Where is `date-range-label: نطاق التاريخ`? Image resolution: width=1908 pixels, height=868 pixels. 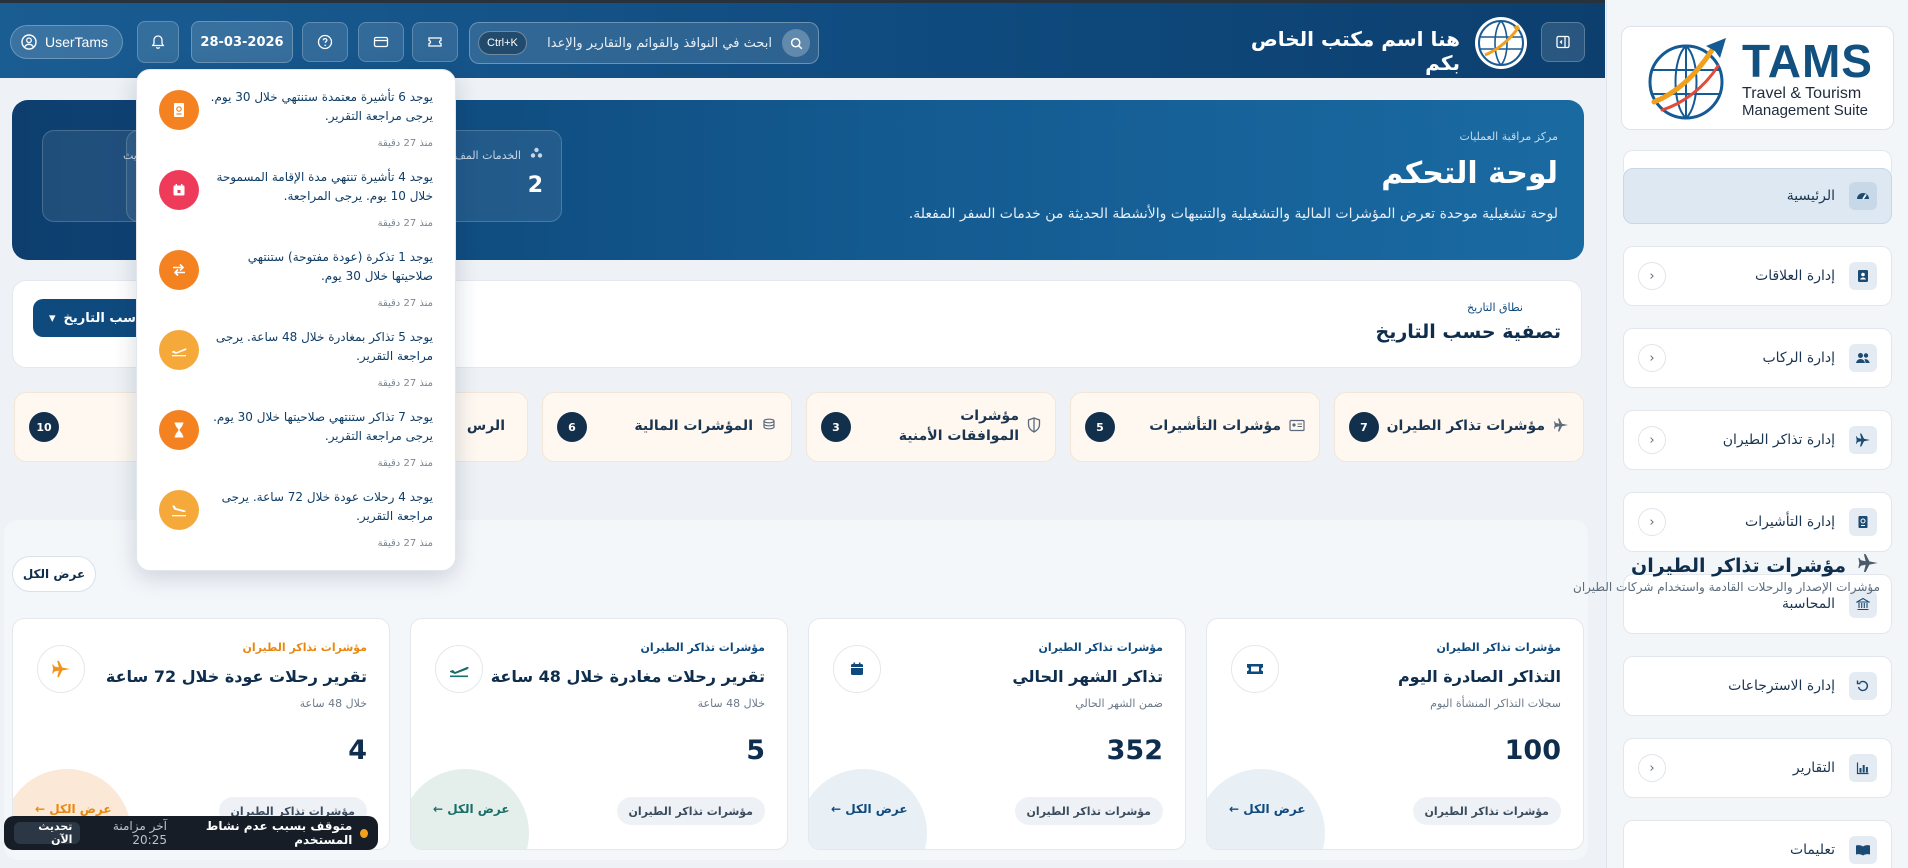
date-range-label: نطاق التاريخ is located at coordinates (1494, 307).